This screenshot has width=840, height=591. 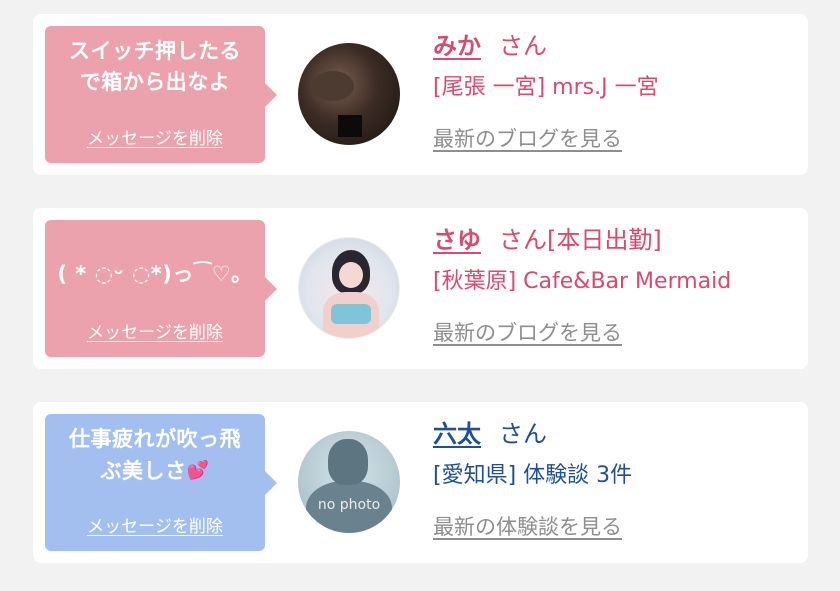 What do you see at coordinates (457, 434) in the screenshot?
I see `profile-name-link: 六太` at bounding box center [457, 434].